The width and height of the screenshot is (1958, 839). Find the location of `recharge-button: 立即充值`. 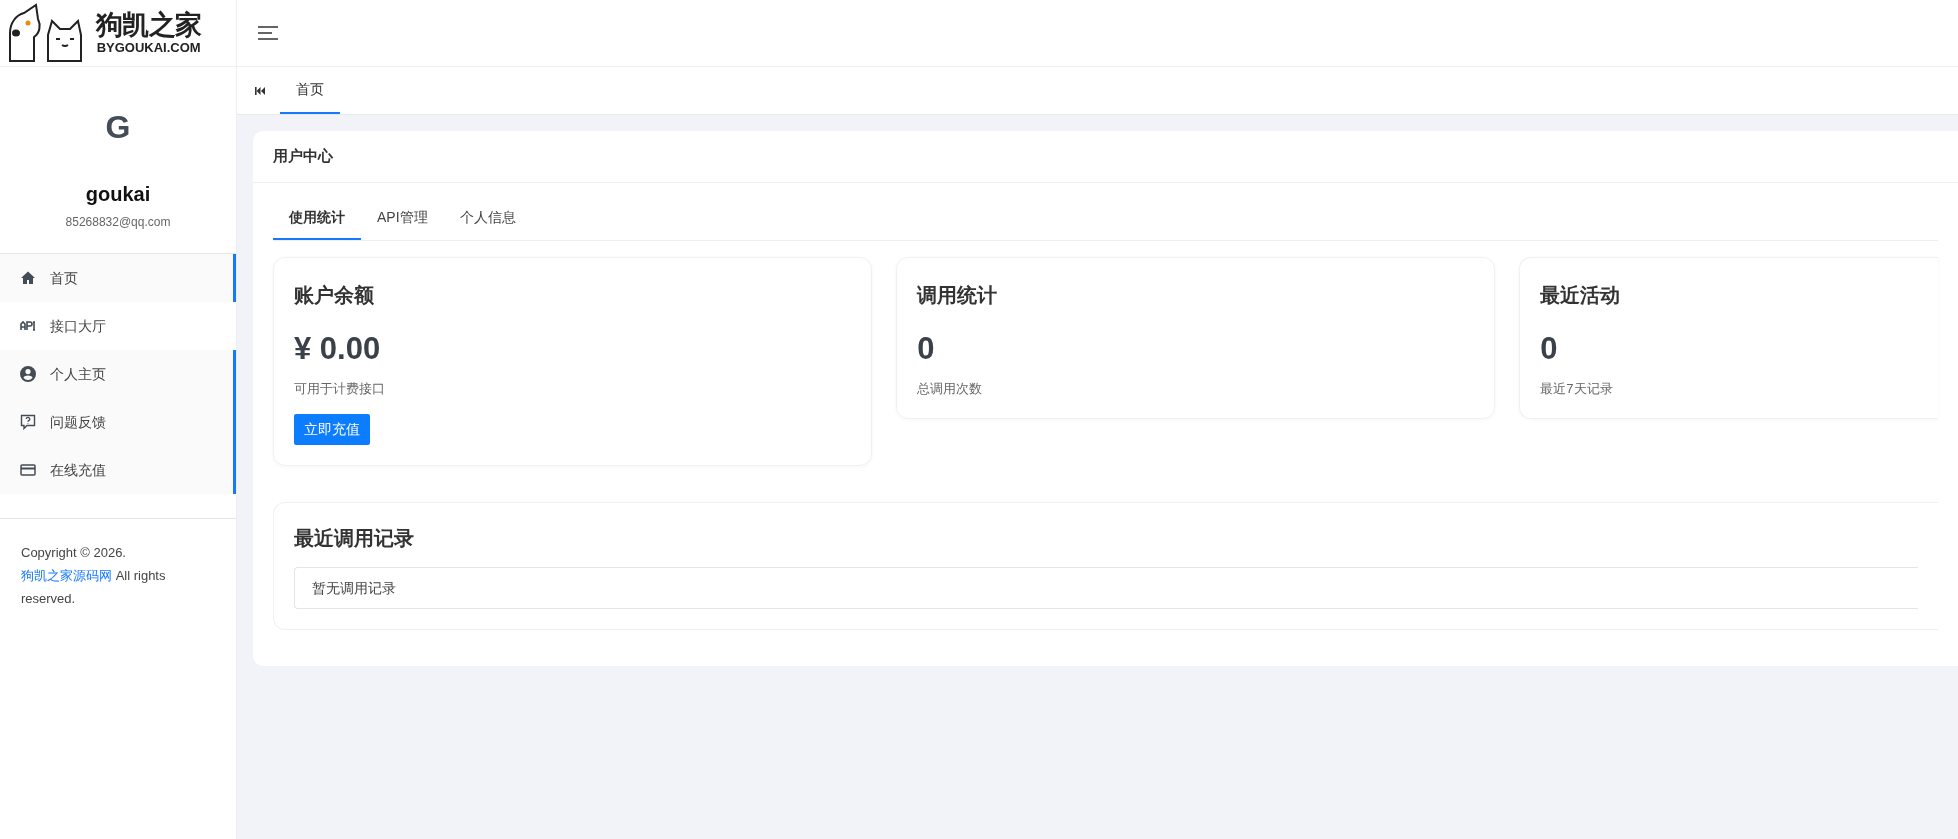

recharge-button: 立即充值 is located at coordinates (332, 429).